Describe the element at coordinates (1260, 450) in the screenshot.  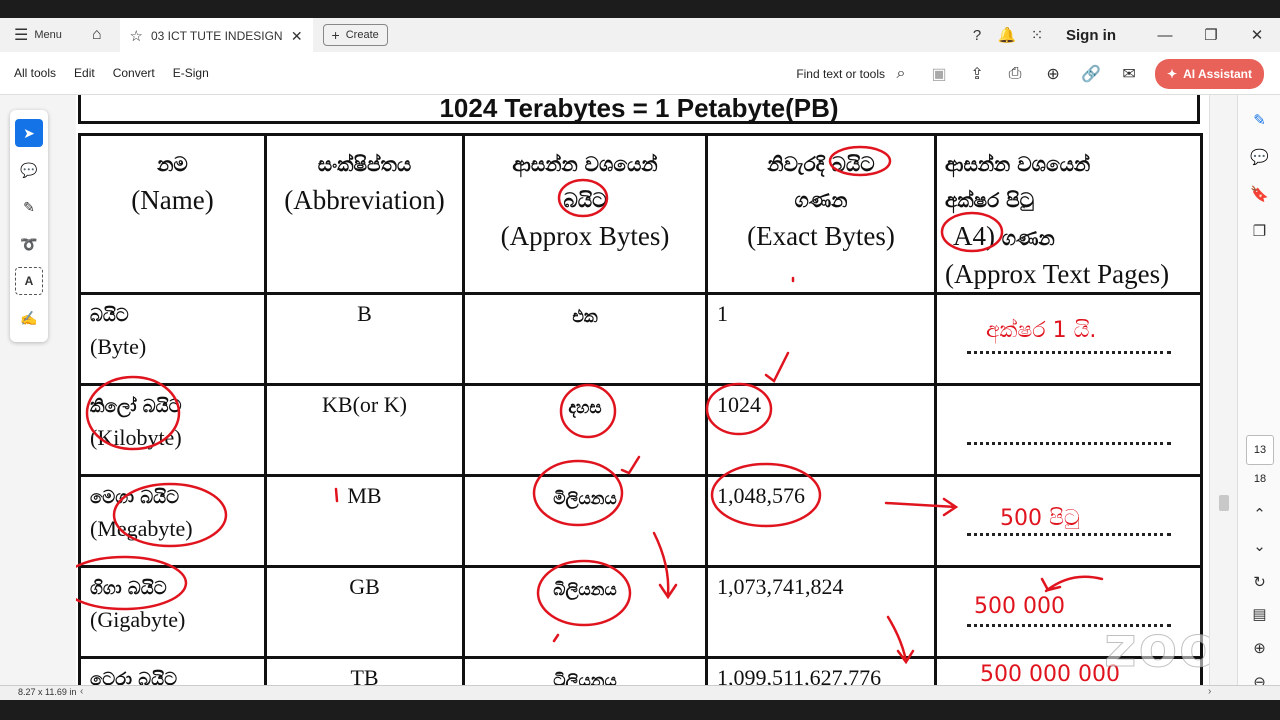
I see `current-page-number: 13` at that location.